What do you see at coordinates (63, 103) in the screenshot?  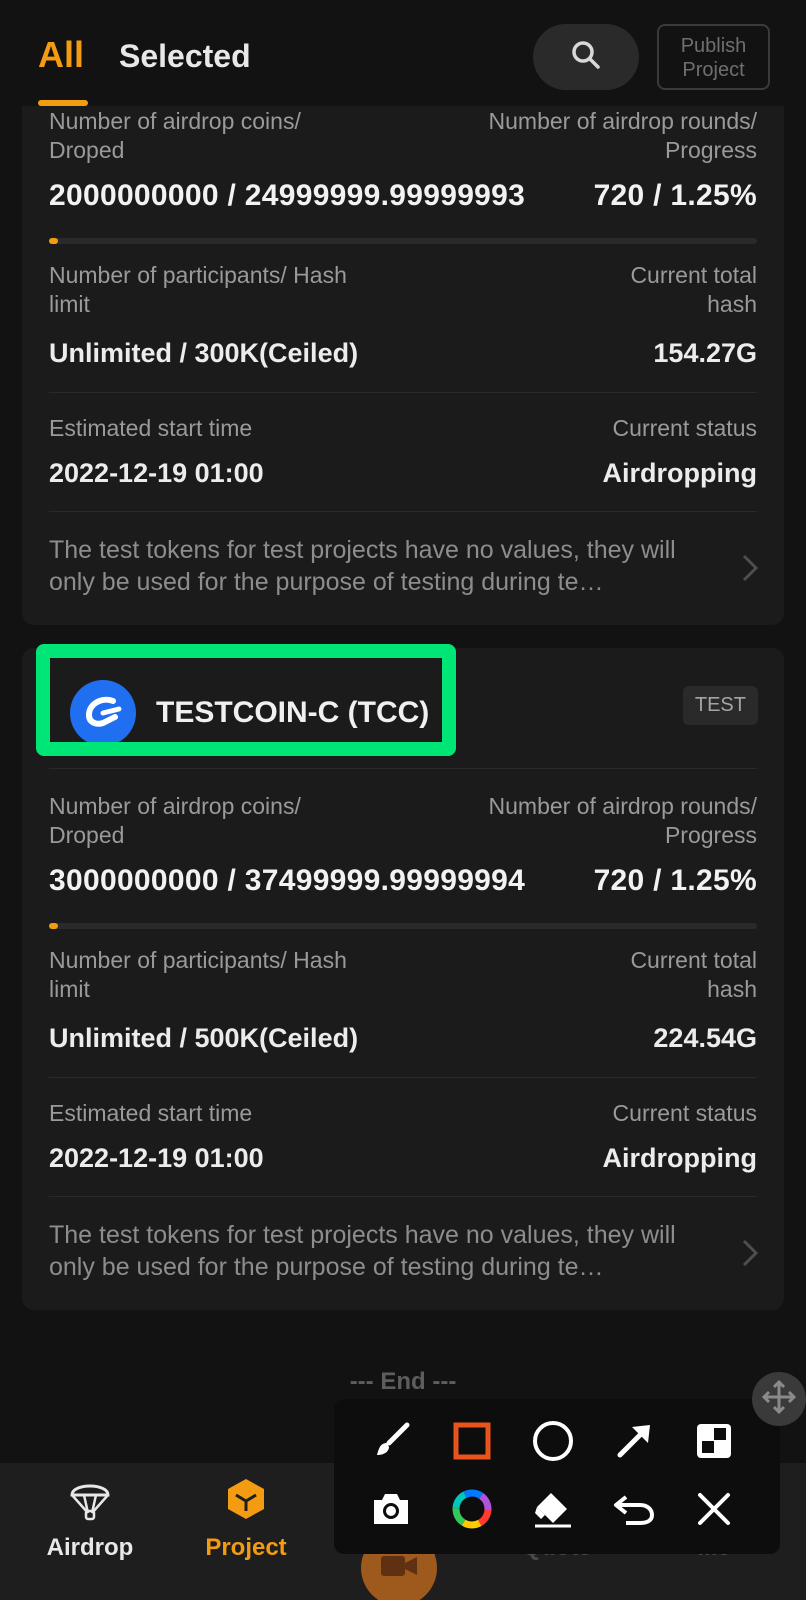 I see `tab-active-indicator` at bounding box center [63, 103].